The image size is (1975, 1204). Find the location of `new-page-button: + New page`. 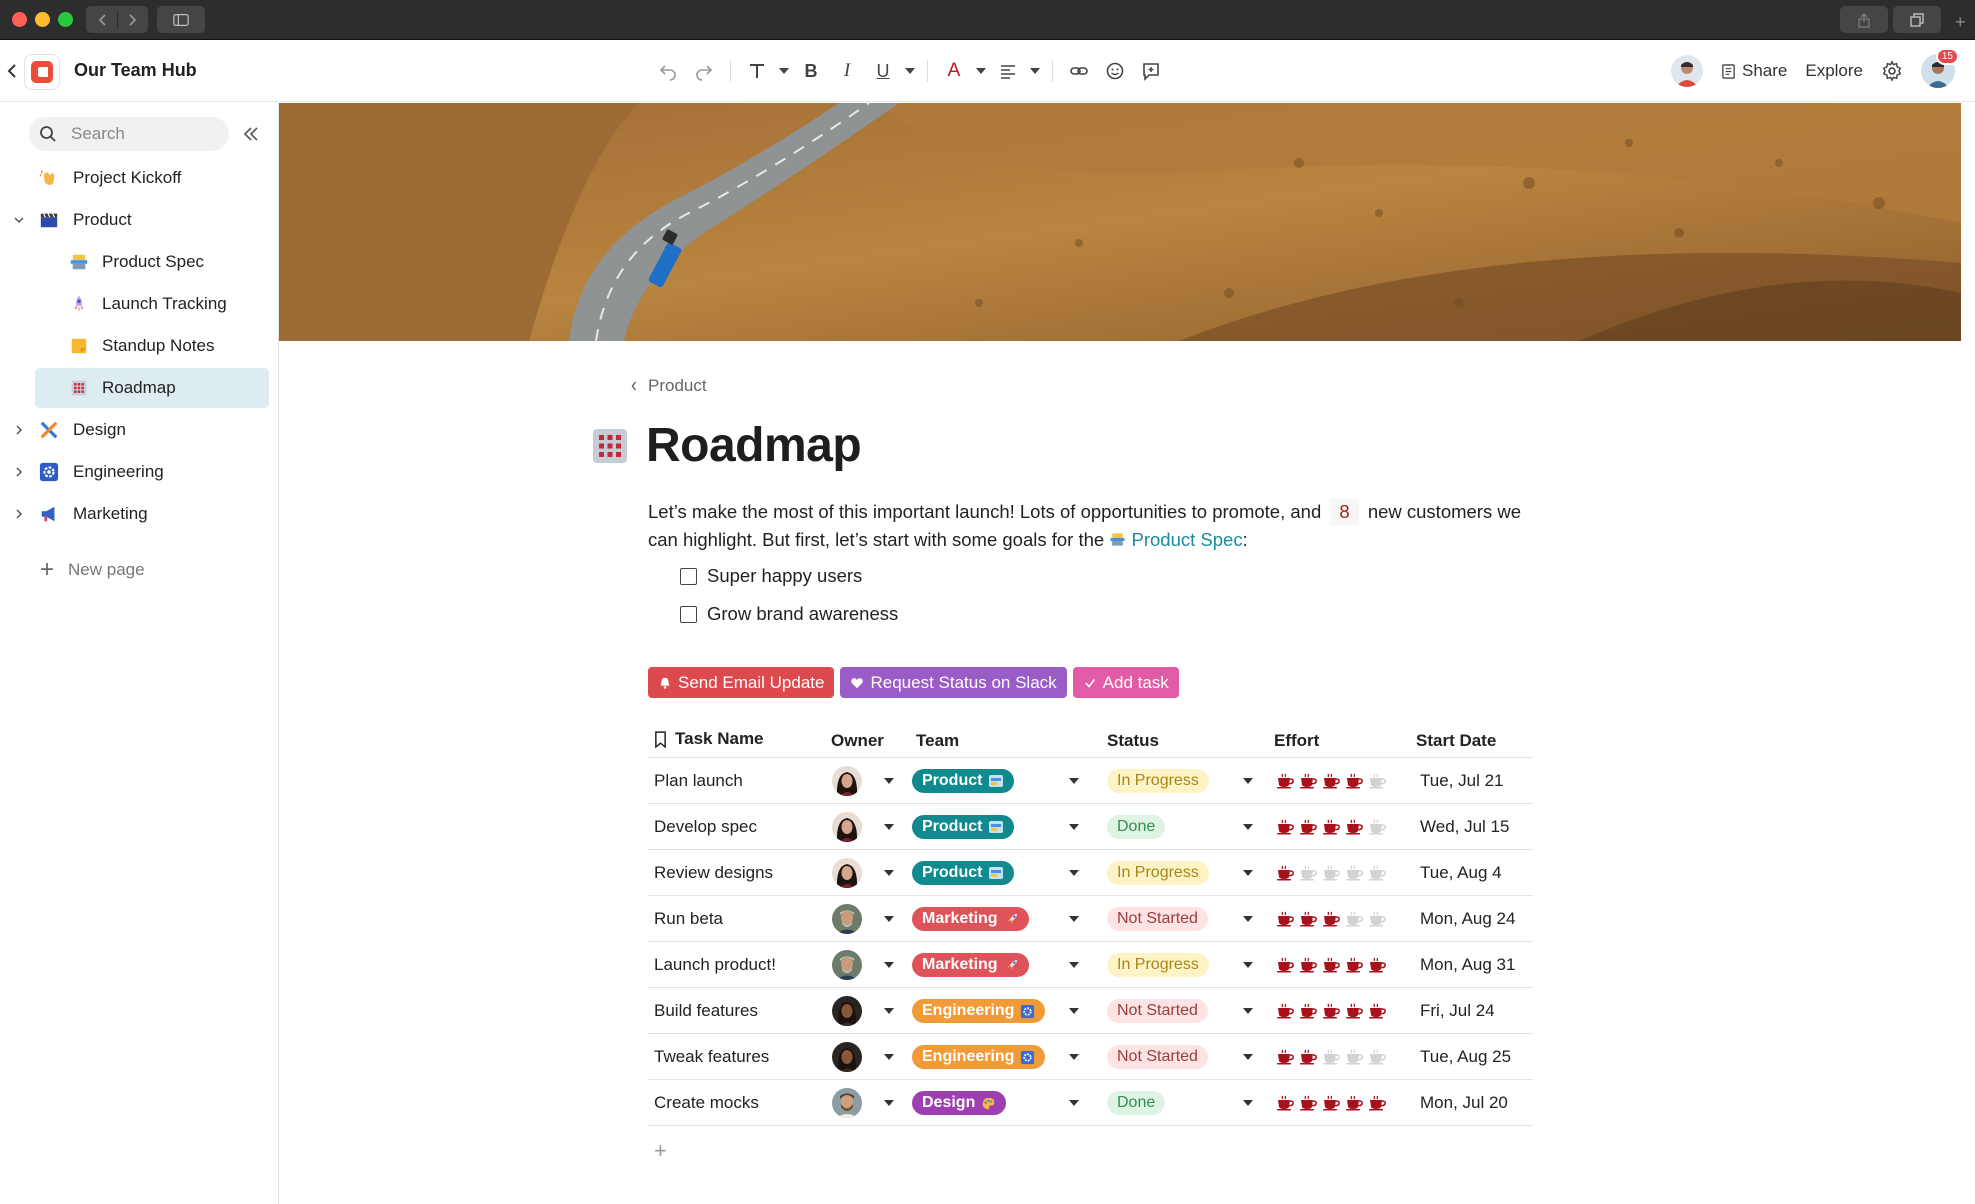

new-page-button: + New page is located at coordinates (92, 570).